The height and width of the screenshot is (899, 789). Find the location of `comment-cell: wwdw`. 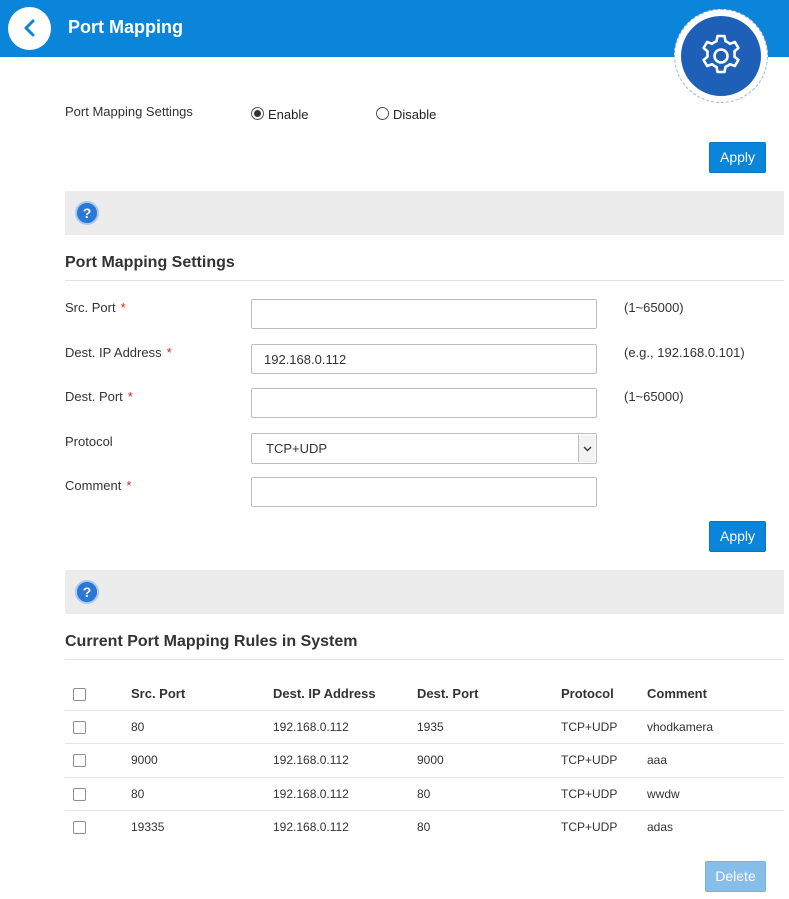

comment-cell: wwdw is located at coordinates (663, 794).